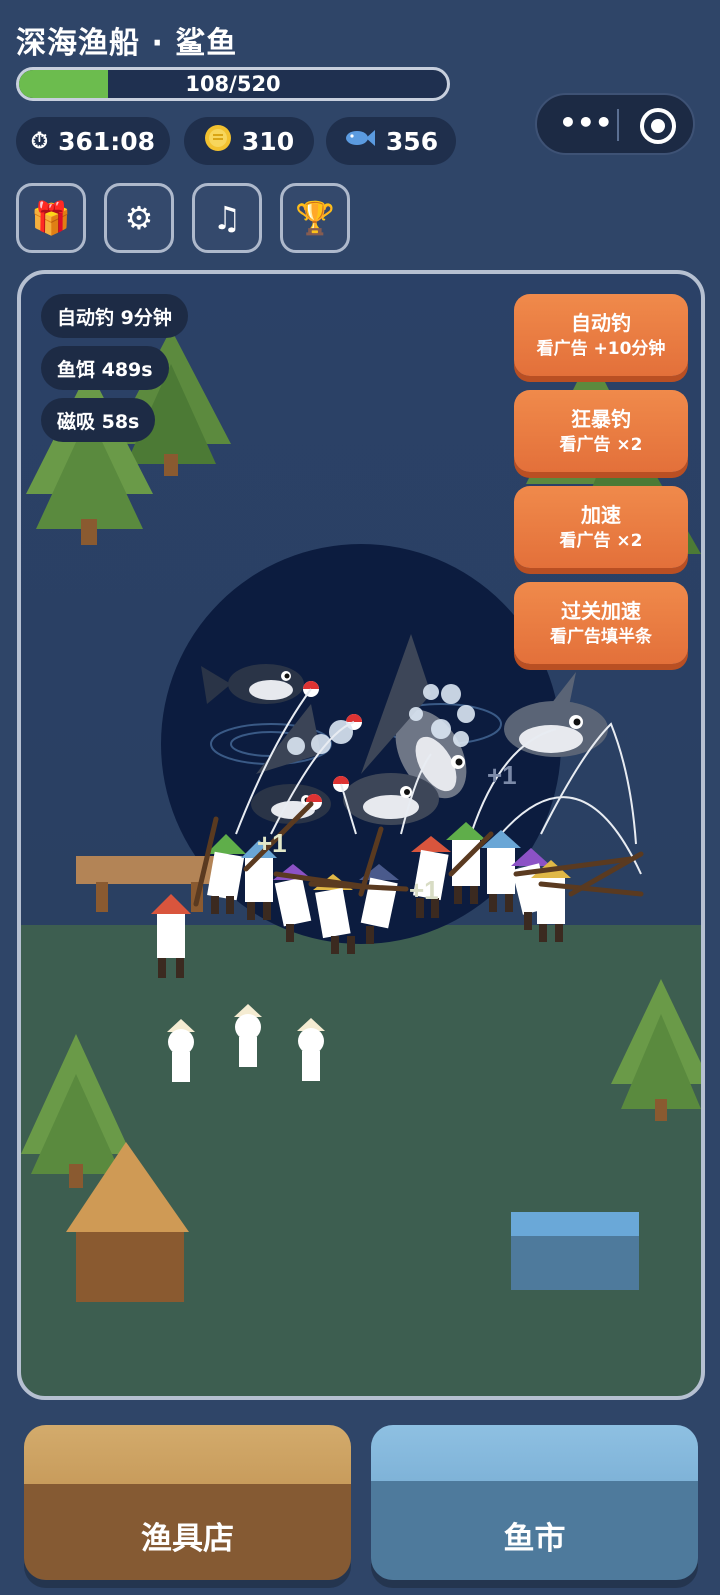 Image resolution: width=720 pixels, height=1595 pixels. I want to click on fish-market-label: 鱼市, so click(534, 1539).